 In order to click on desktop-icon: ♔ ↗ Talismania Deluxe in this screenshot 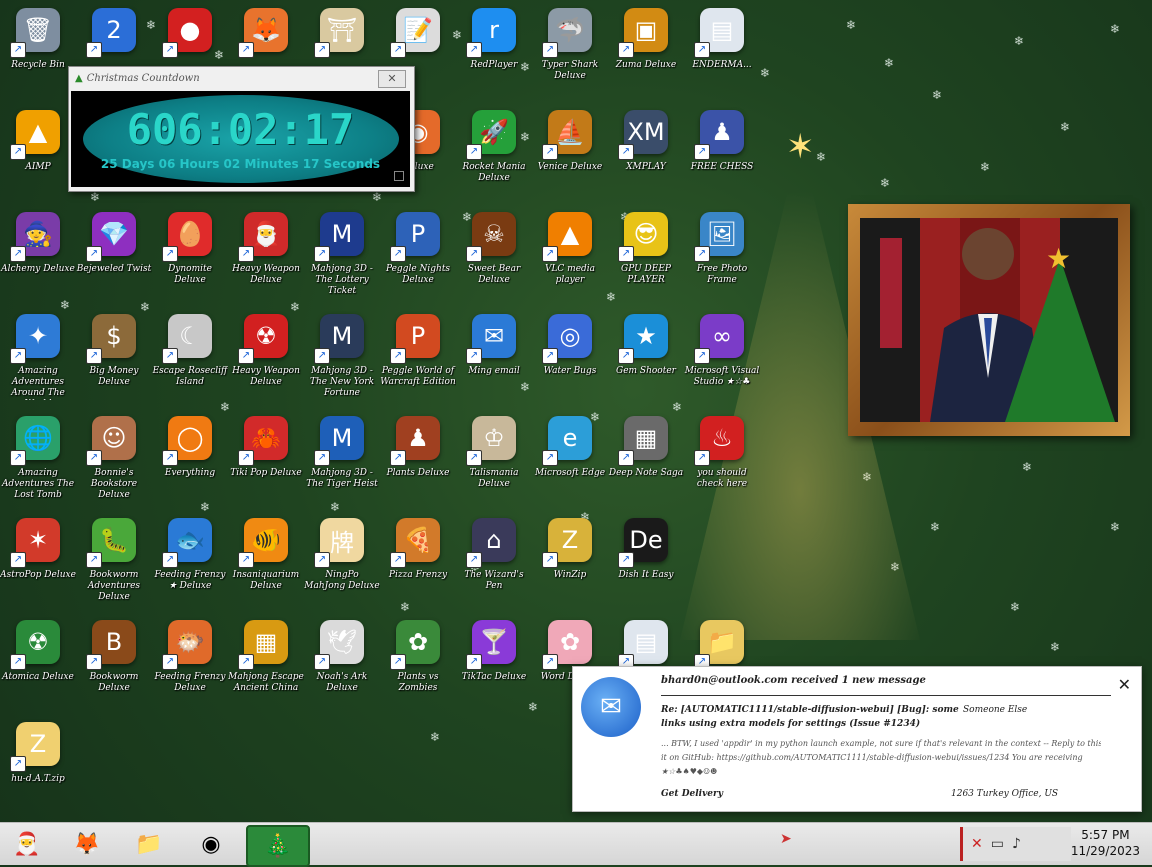, I will do `click(494, 466)`.